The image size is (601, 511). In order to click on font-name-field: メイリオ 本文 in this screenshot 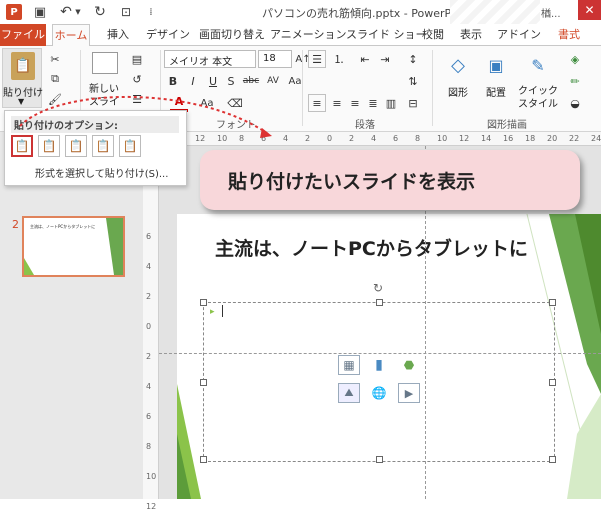, I will do `click(210, 59)`.